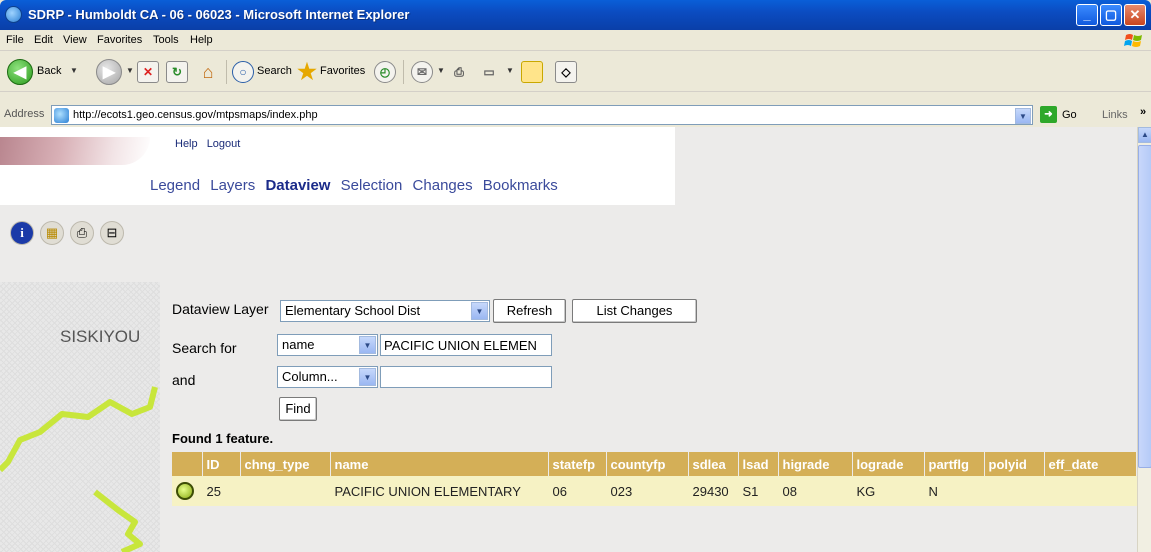 The width and height of the screenshot is (1151, 552). What do you see at coordinates (232, 185) in the screenshot?
I see `tab-layers: Layers` at bounding box center [232, 185].